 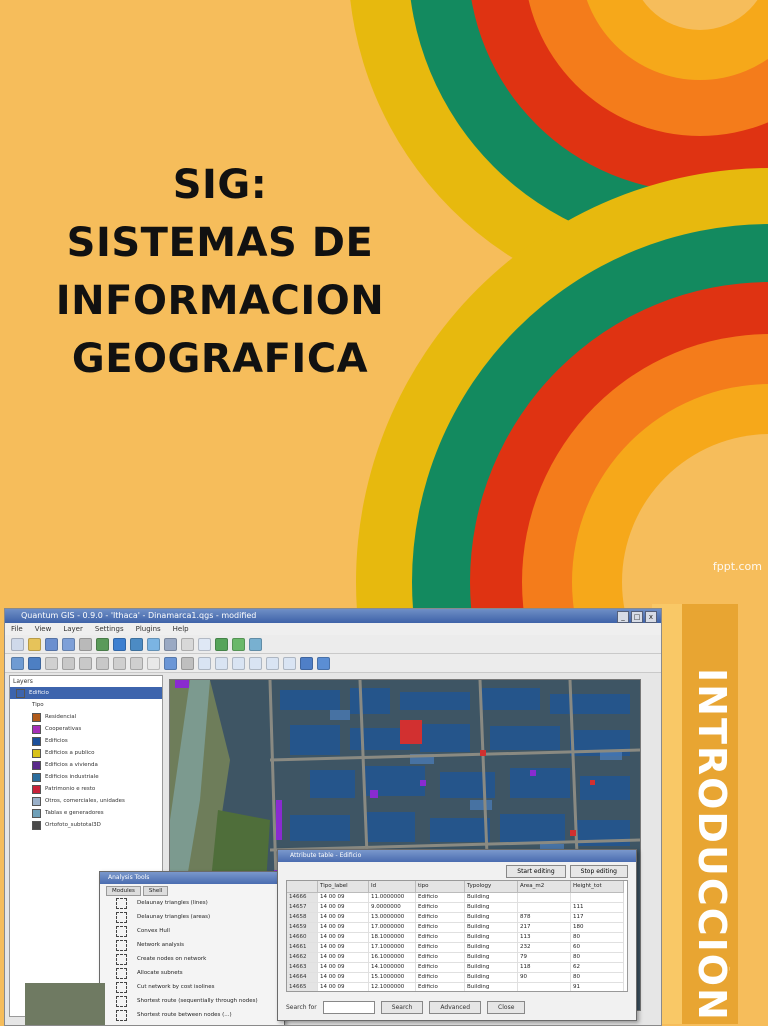 What do you see at coordinates (86, 729) in the screenshot?
I see `layer-item: Cooperativas` at bounding box center [86, 729].